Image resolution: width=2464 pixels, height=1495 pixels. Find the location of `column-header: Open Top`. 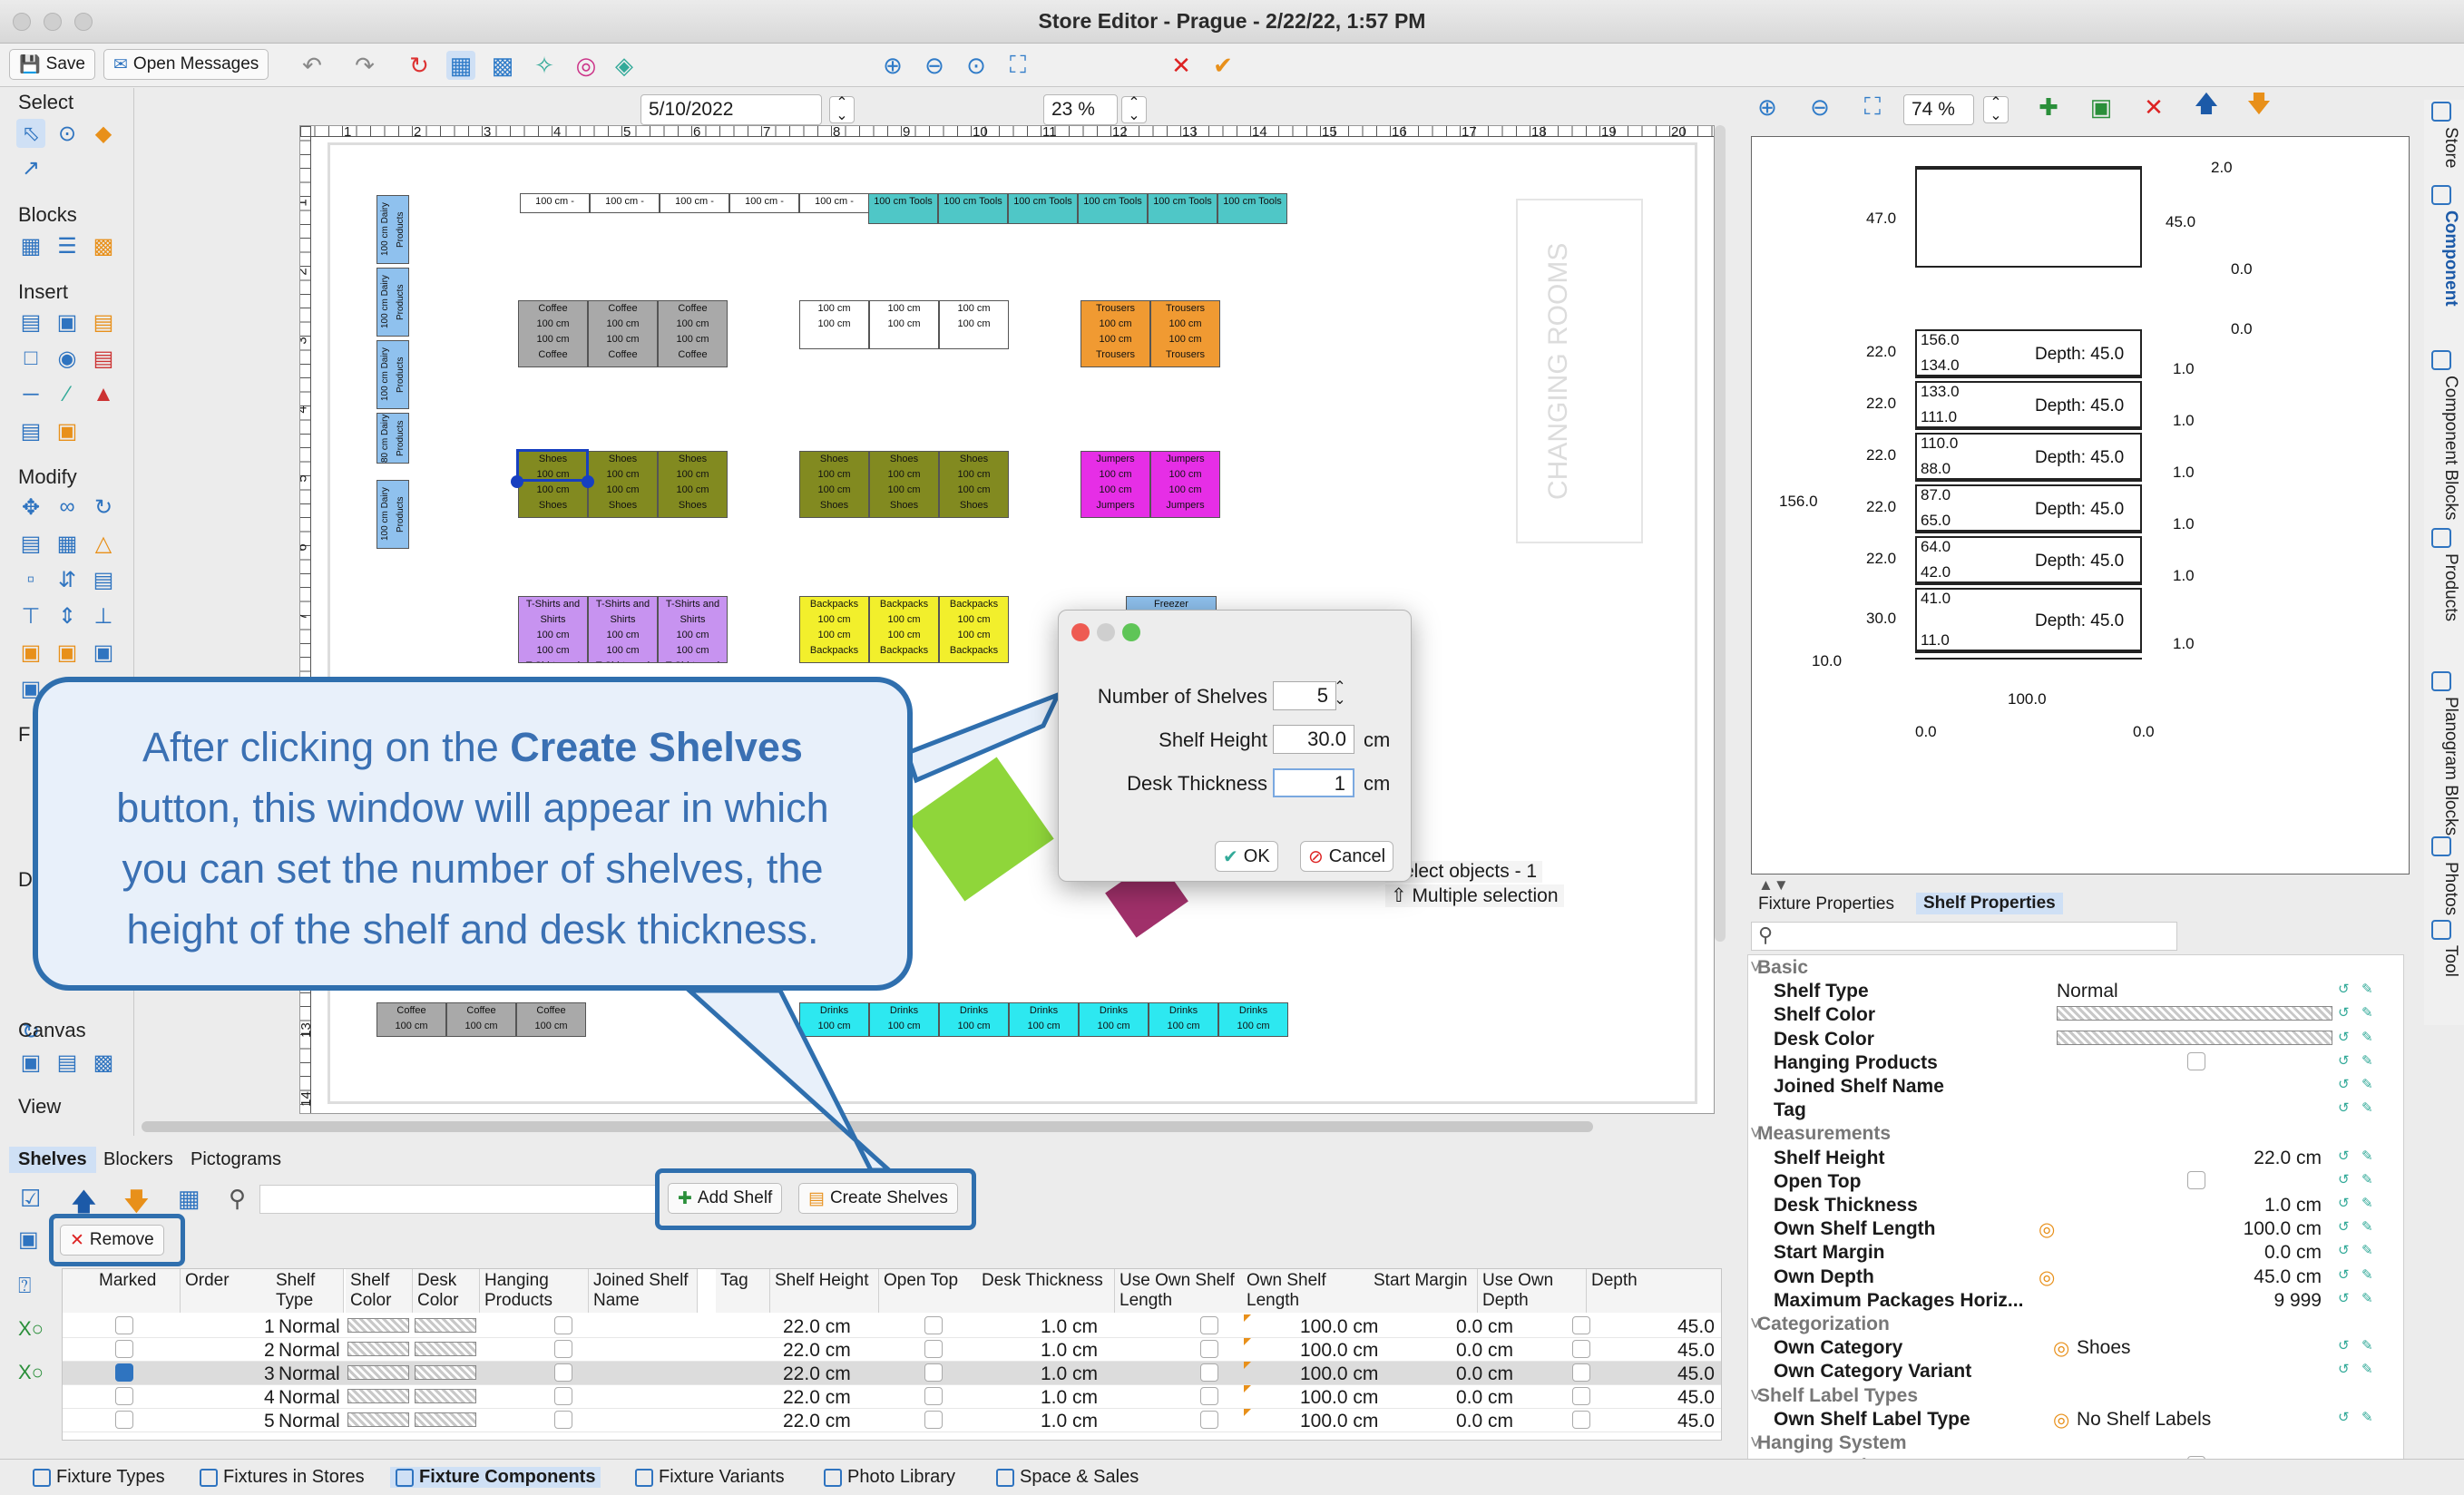

column-header: Open Top is located at coordinates (929, 1291).